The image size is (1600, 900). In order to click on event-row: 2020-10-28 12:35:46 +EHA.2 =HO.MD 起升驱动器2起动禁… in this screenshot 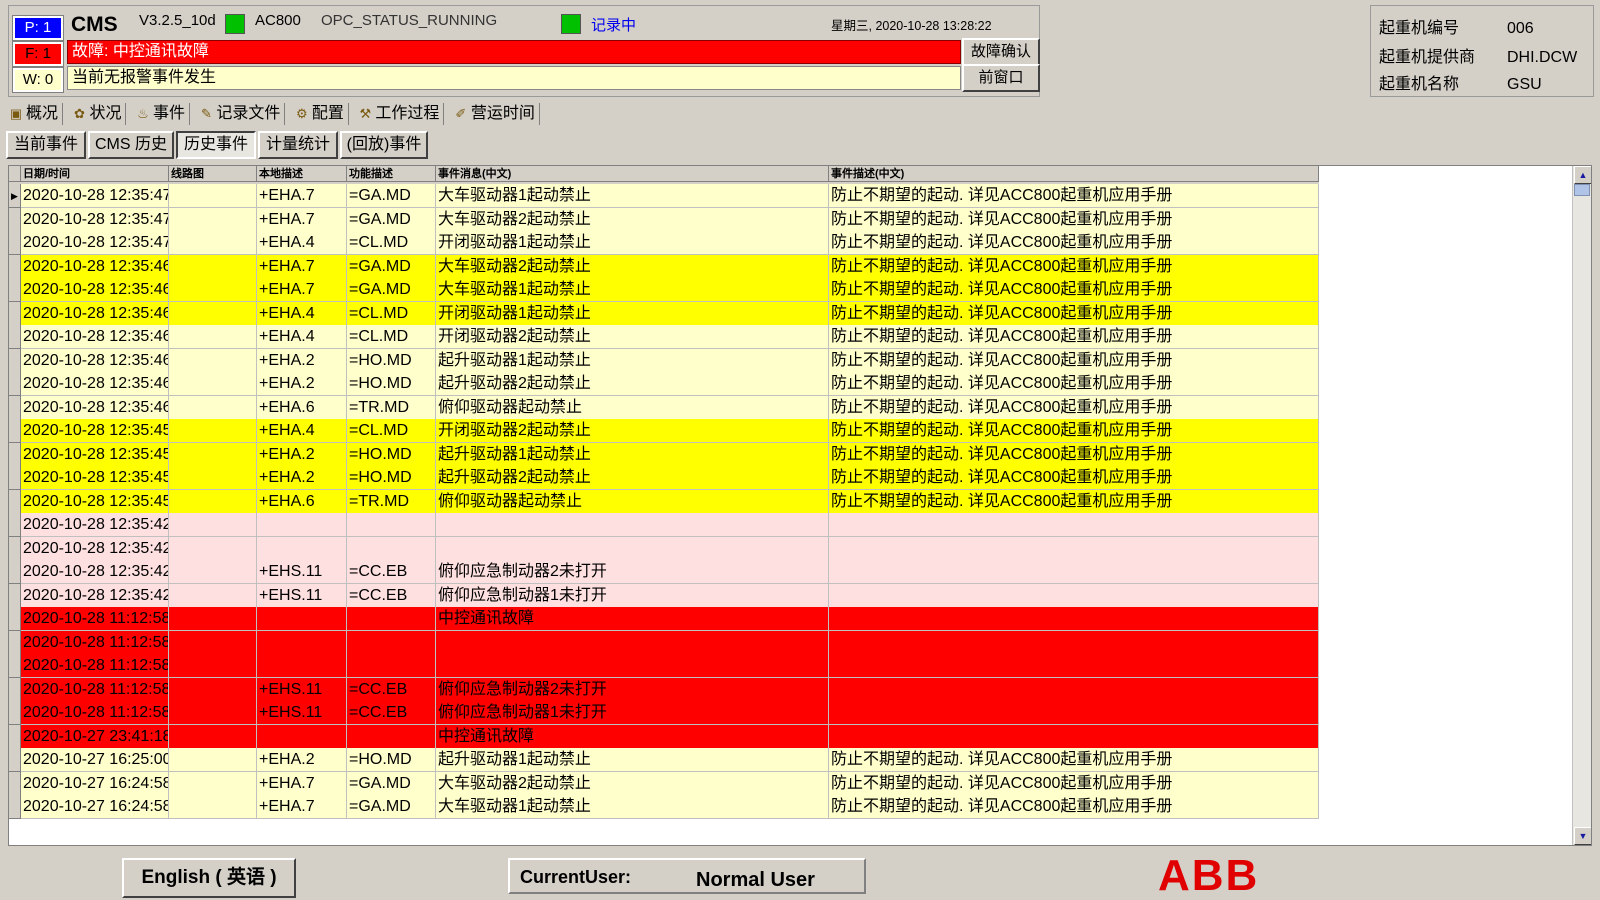, I will do `click(664, 384)`.